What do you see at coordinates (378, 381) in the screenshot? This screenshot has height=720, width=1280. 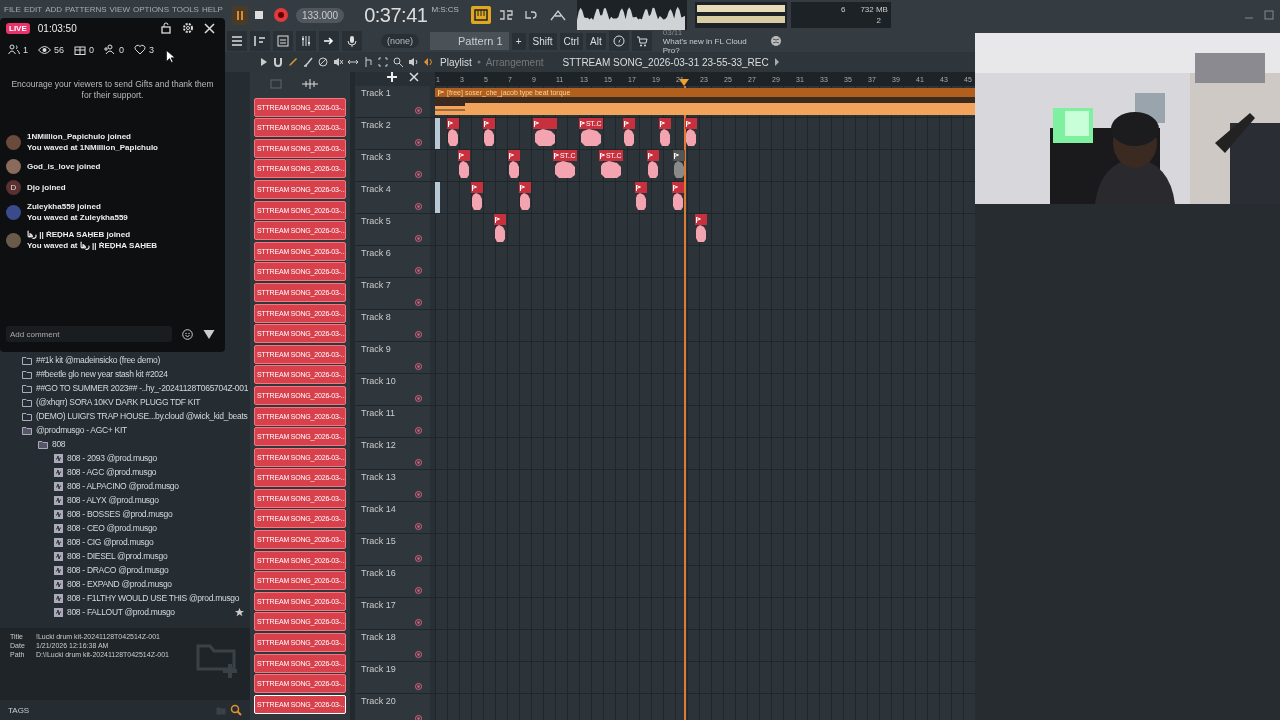 I see `track-name: Track 10` at bounding box center [378, 381].